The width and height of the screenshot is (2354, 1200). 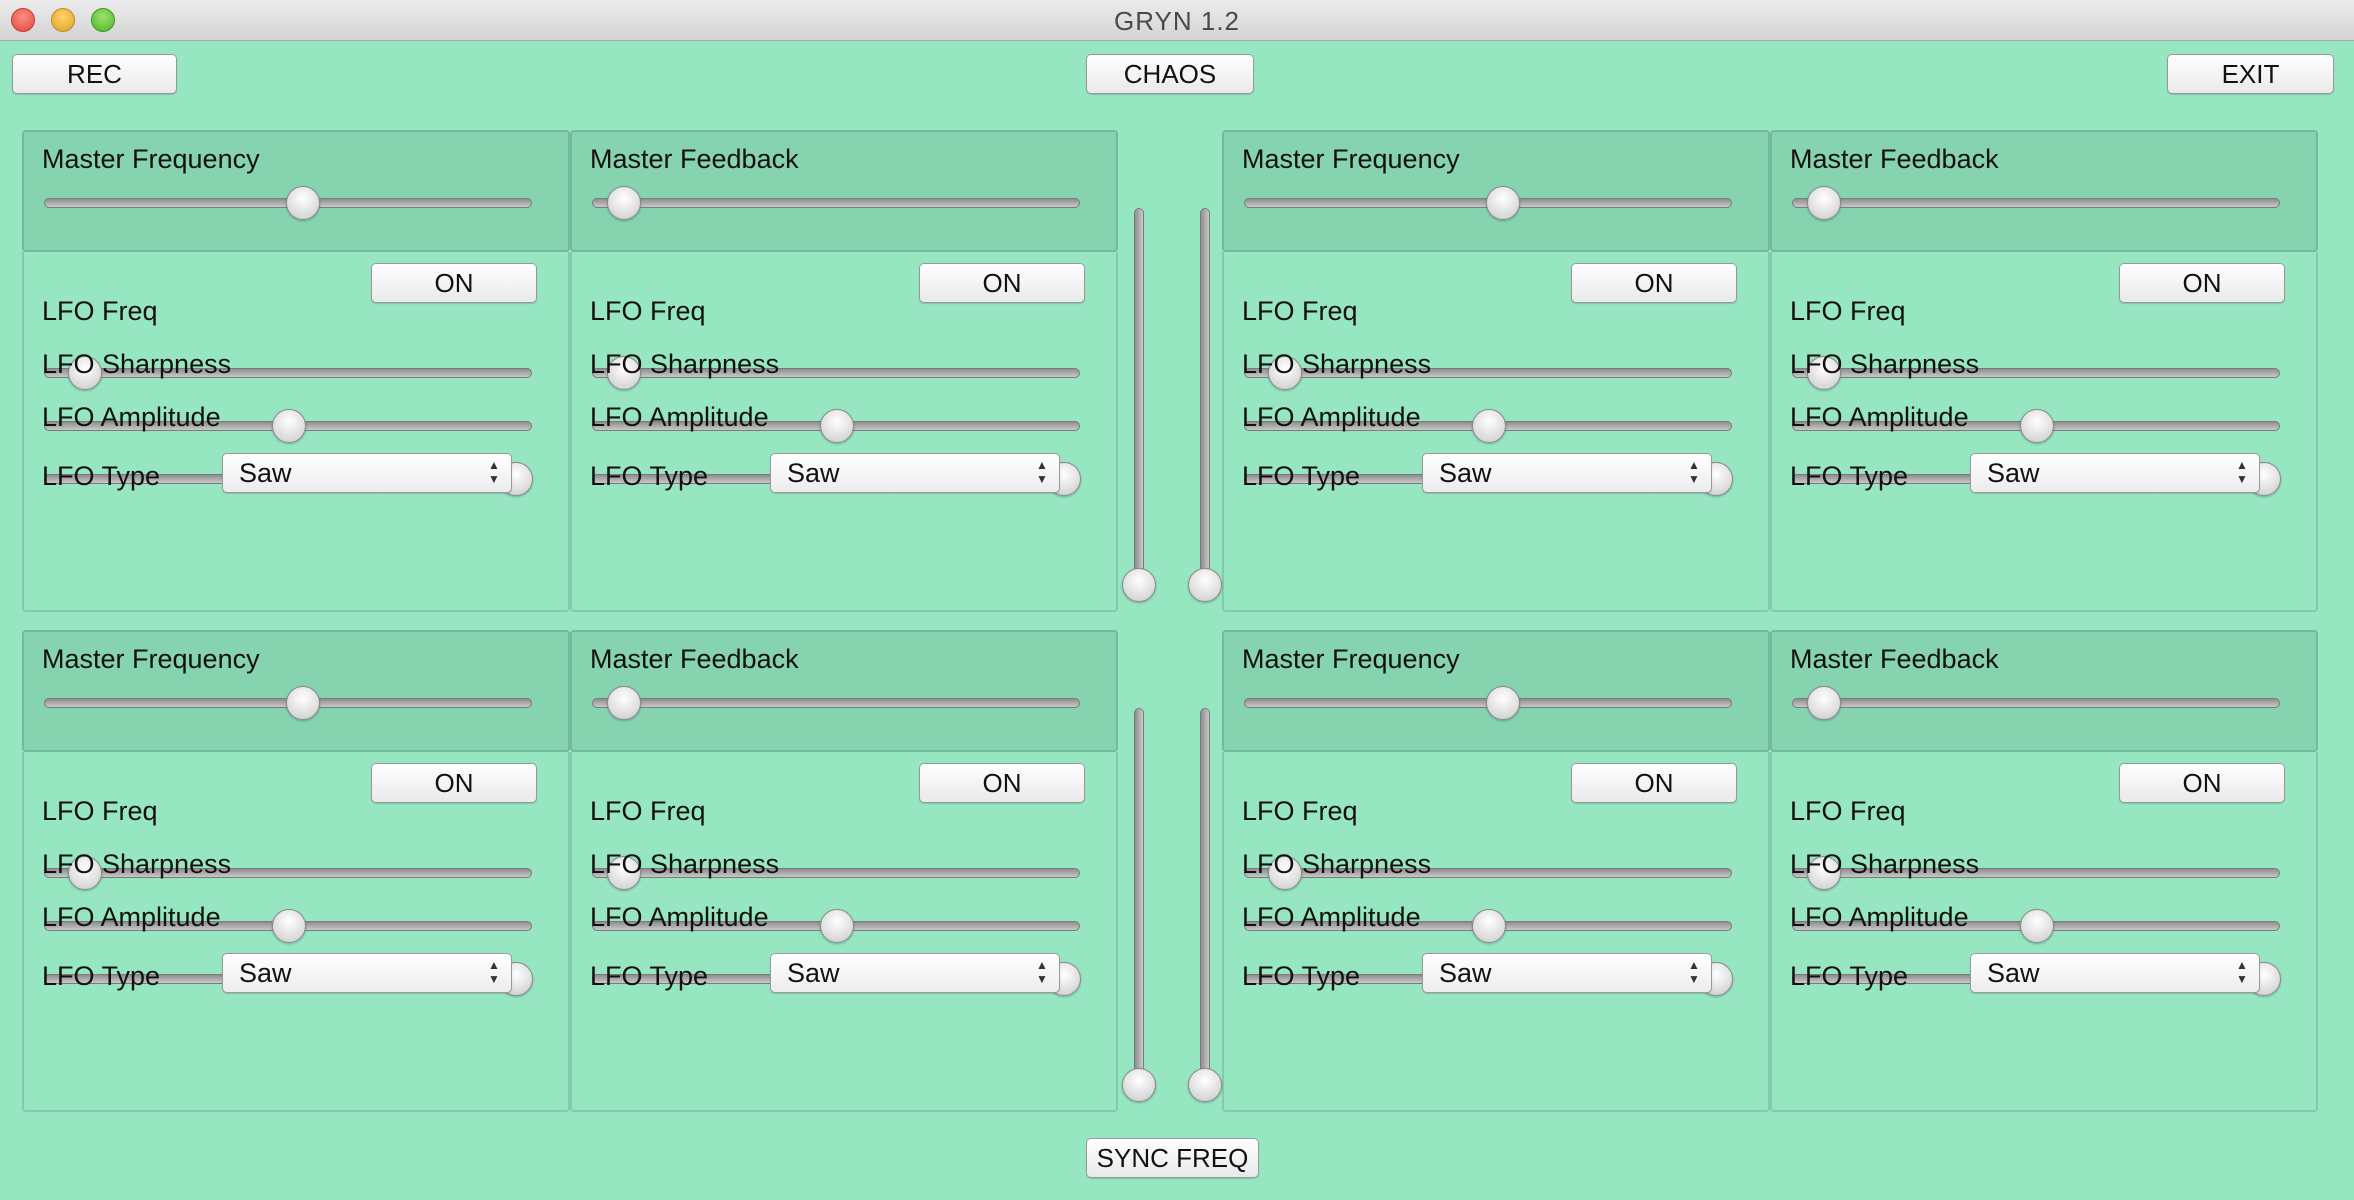 I want to click on window-title: GRYN 1.2, so click(x=1176, y=21).